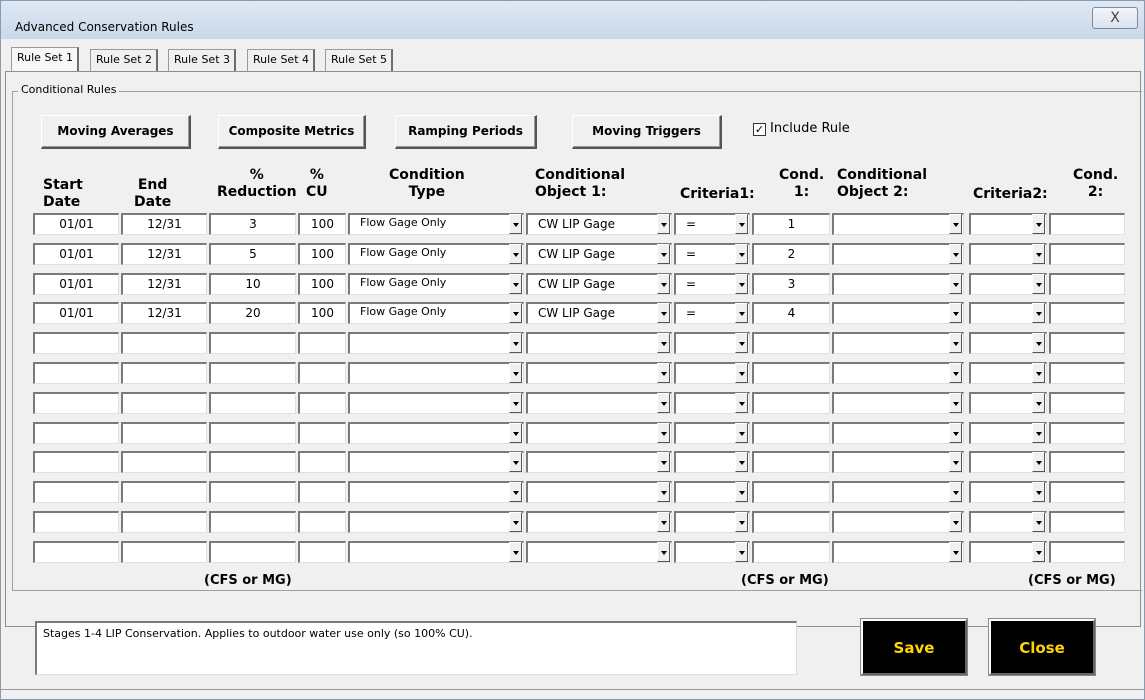  I want to click on window-close-button: X, so click(1115, 18).